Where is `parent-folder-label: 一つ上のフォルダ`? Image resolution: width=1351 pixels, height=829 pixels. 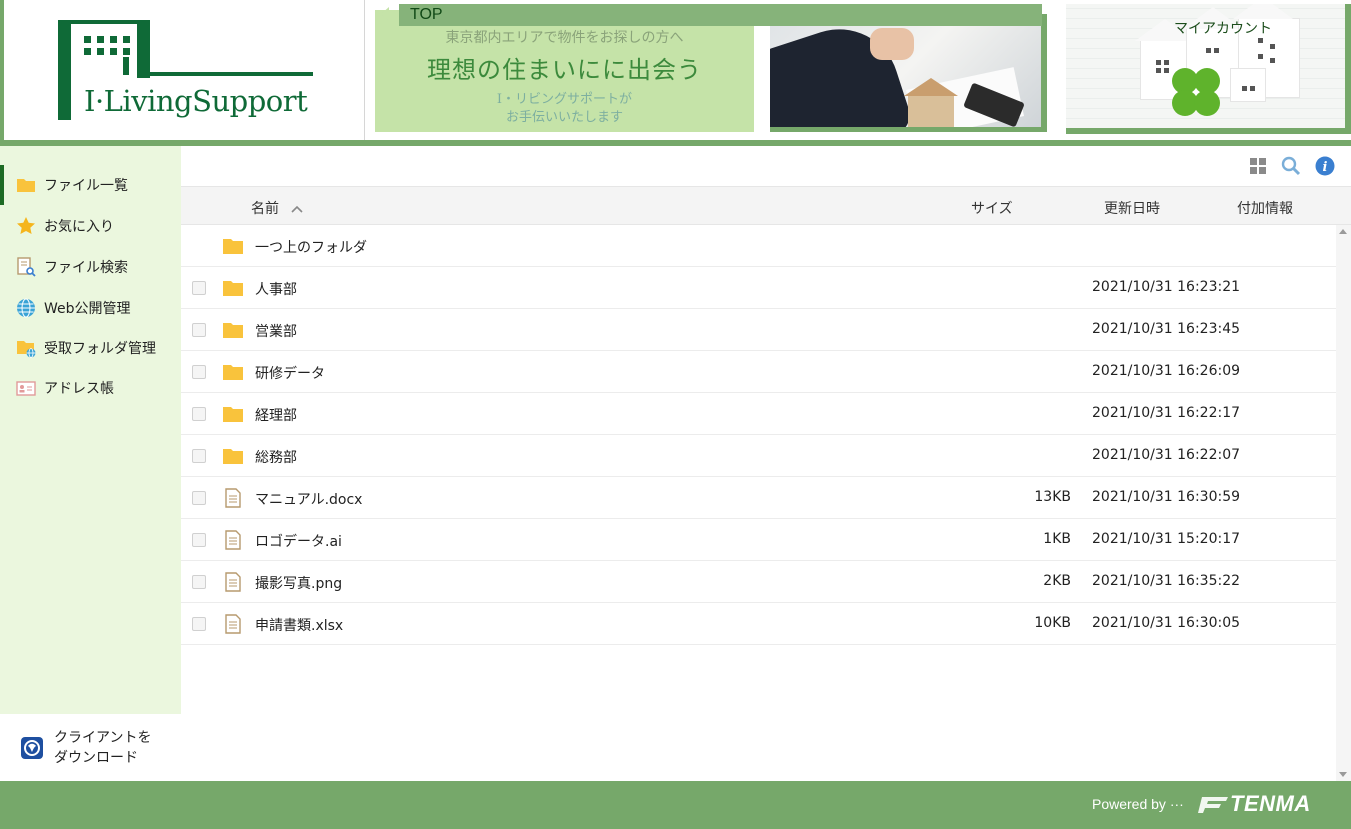 parent-folder-label: 一つ上のフォルダ is located at coordinates (311, 248).